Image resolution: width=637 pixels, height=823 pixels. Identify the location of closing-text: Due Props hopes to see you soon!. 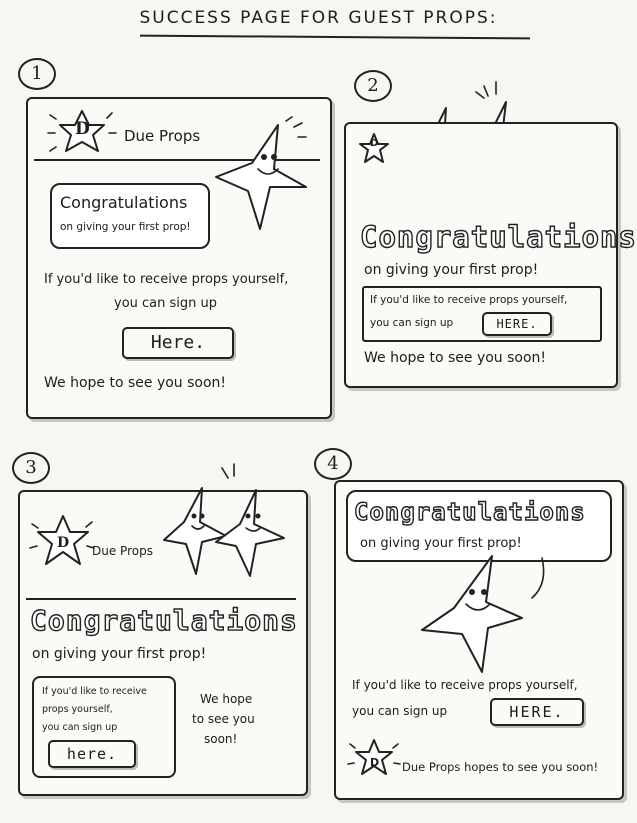
(500, 767).